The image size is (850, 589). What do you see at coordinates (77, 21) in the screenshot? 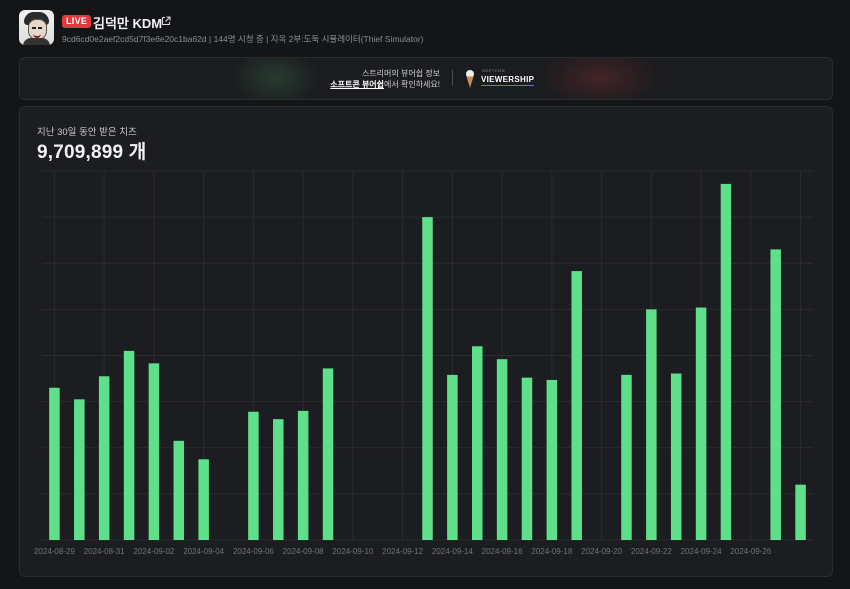
I see `live-badge: LIVE` at bounding box center [77, 21].